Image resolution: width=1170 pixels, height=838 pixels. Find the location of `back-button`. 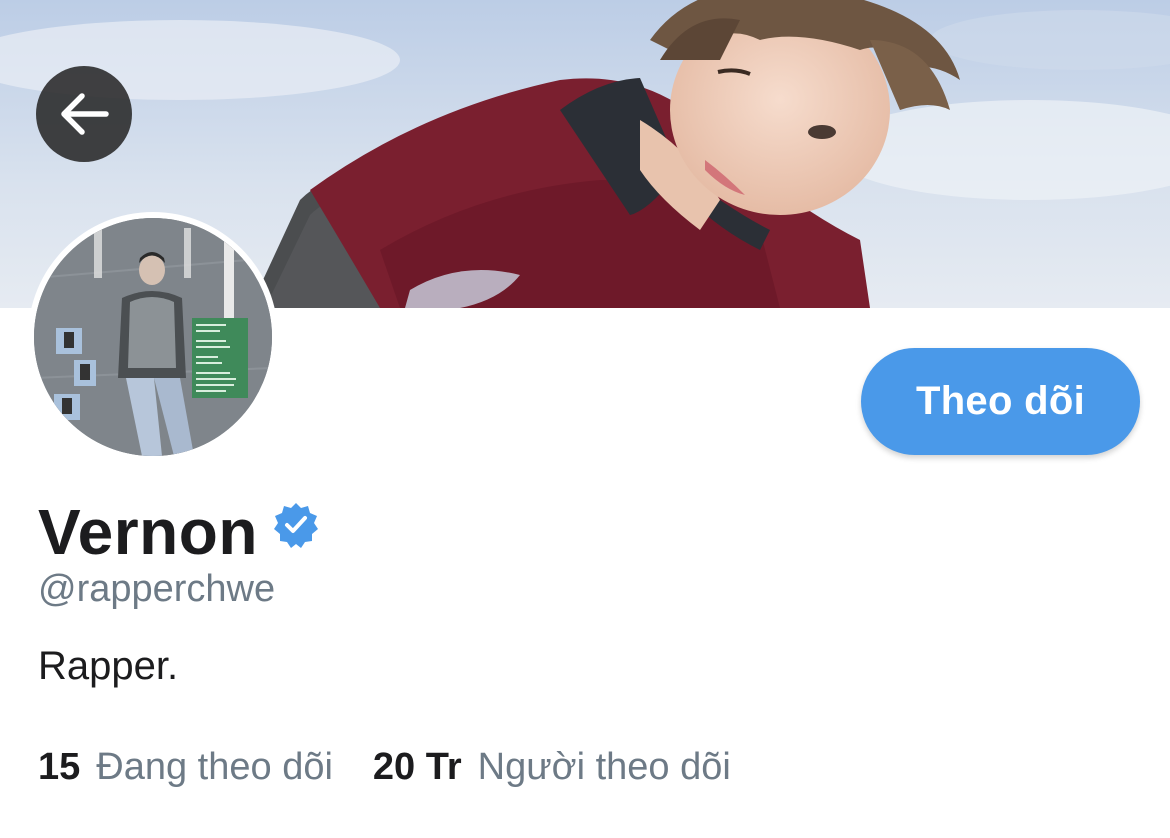

back-button is located at coordinates (84, 114).